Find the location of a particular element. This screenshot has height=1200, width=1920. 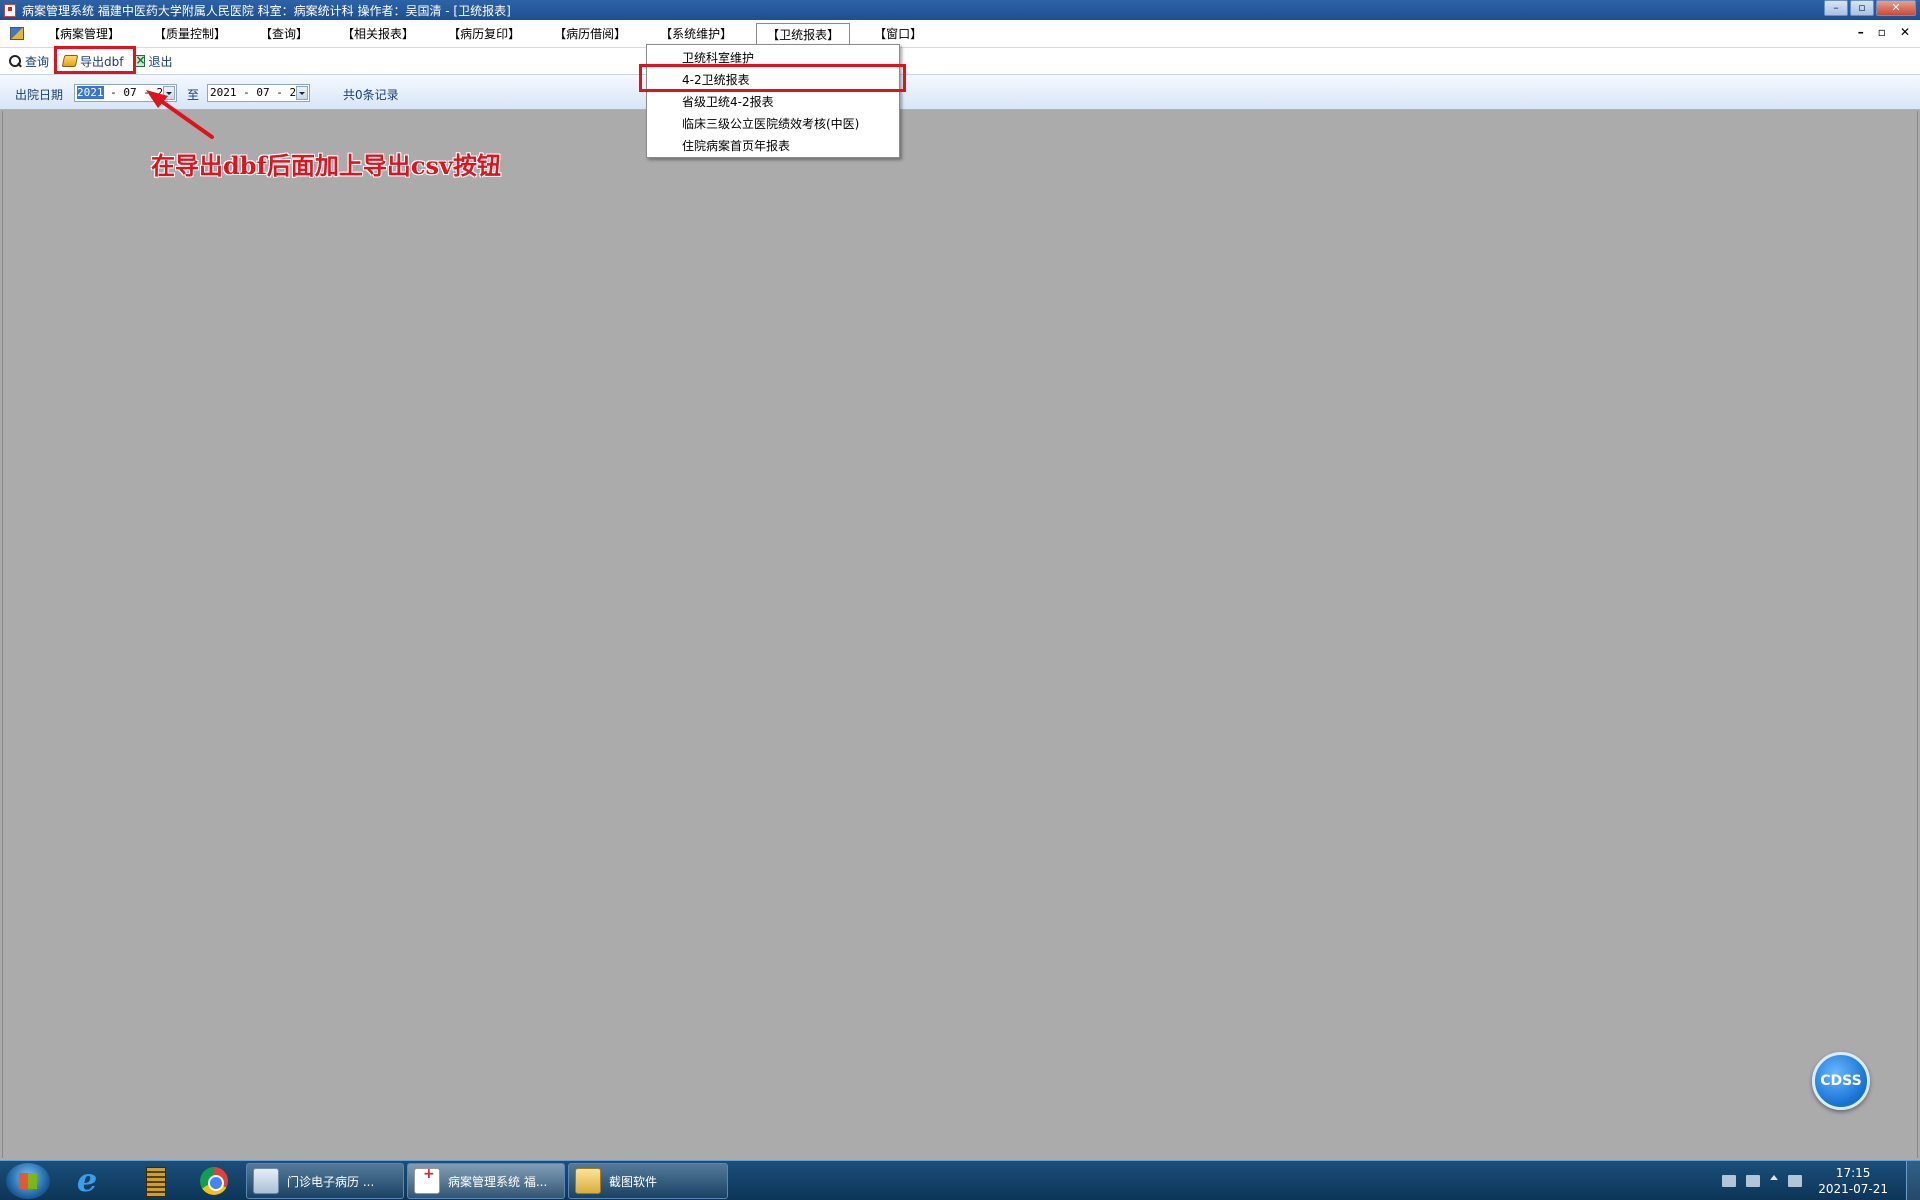

flag-icon is located at coordinates (1795, 1181).